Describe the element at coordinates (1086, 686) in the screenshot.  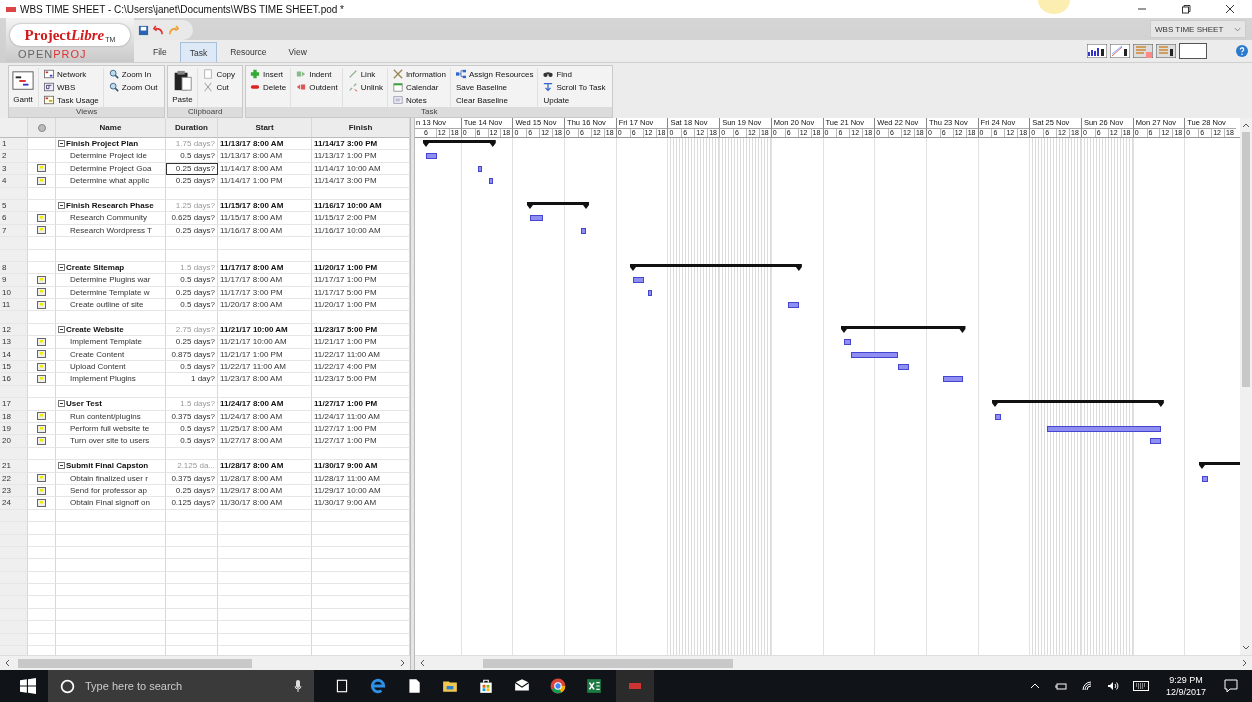
I see `wifi-icon` at that location.